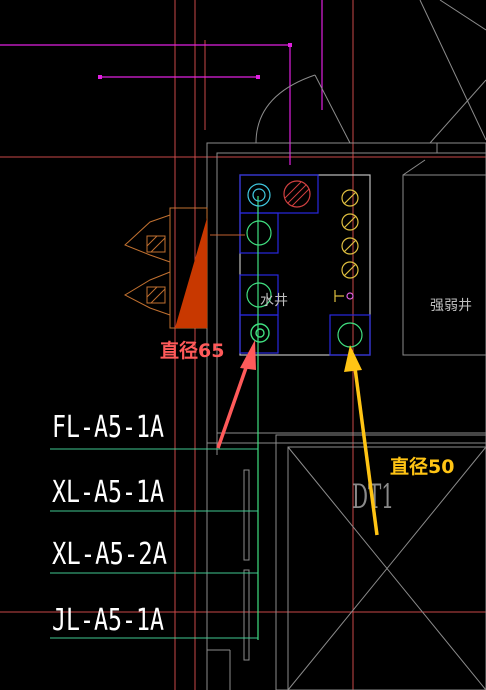 This screenshot has height=690, width=486. I want to click on pipe-green-3-inner, so click(260, 333).